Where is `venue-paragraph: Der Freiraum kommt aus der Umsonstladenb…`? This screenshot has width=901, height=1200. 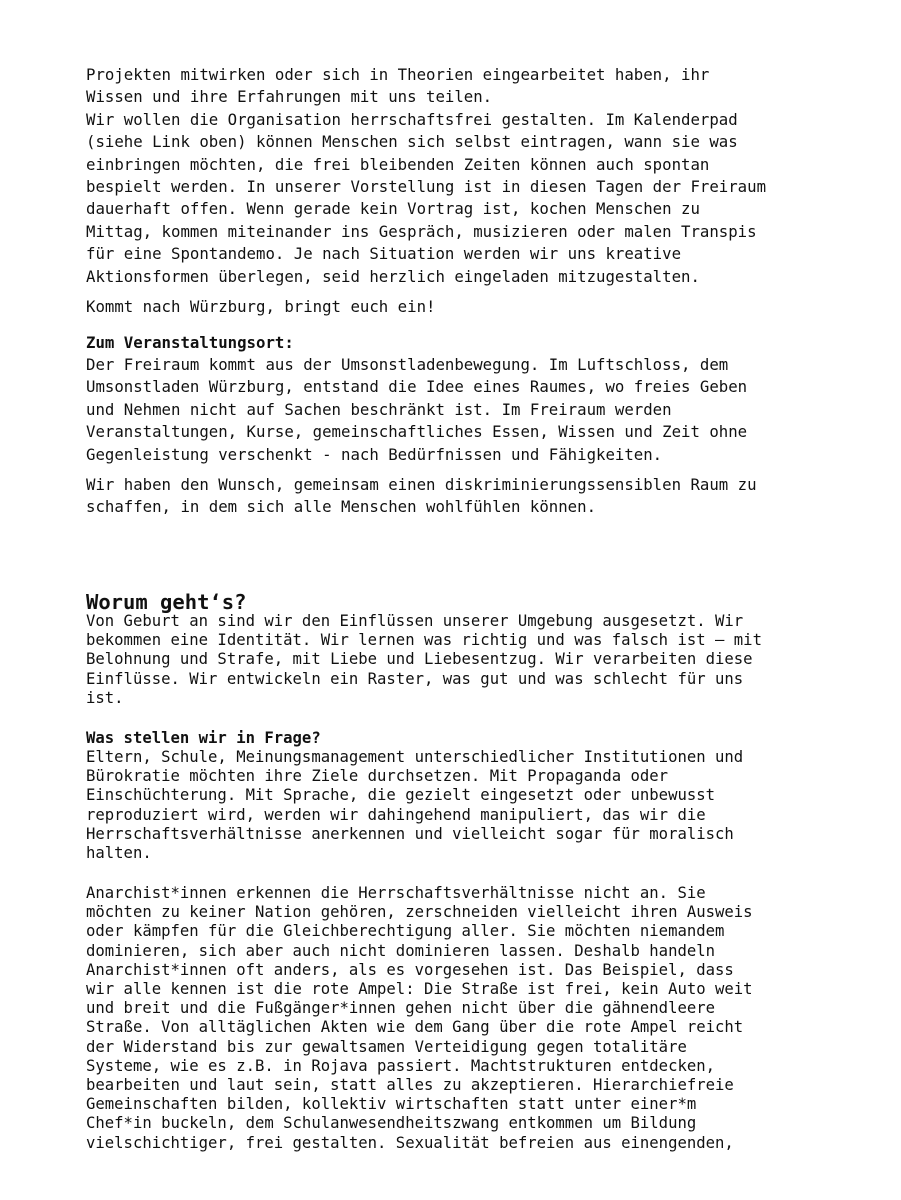
venue-paragraph: Der Freiraum kommt aus der Umsonstladenb… is located at coordinates (417, 409).